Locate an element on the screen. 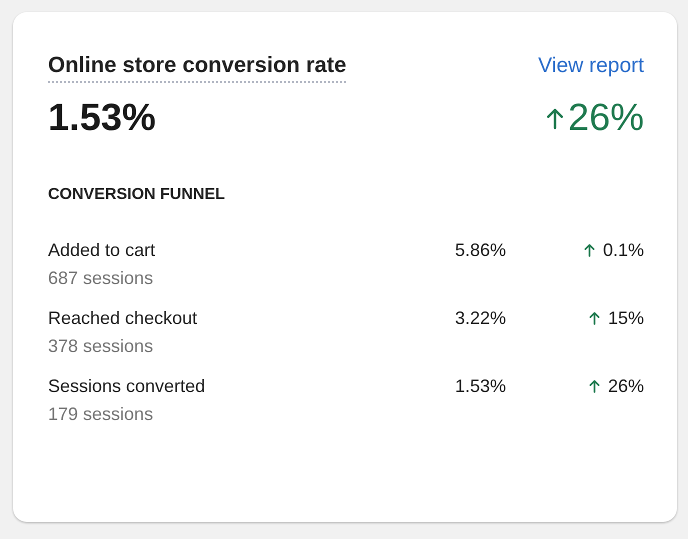 Image resolution: width=688 pixels, height=539 pixels. session-count: 378 sessions is located at coordinates (101, 346).